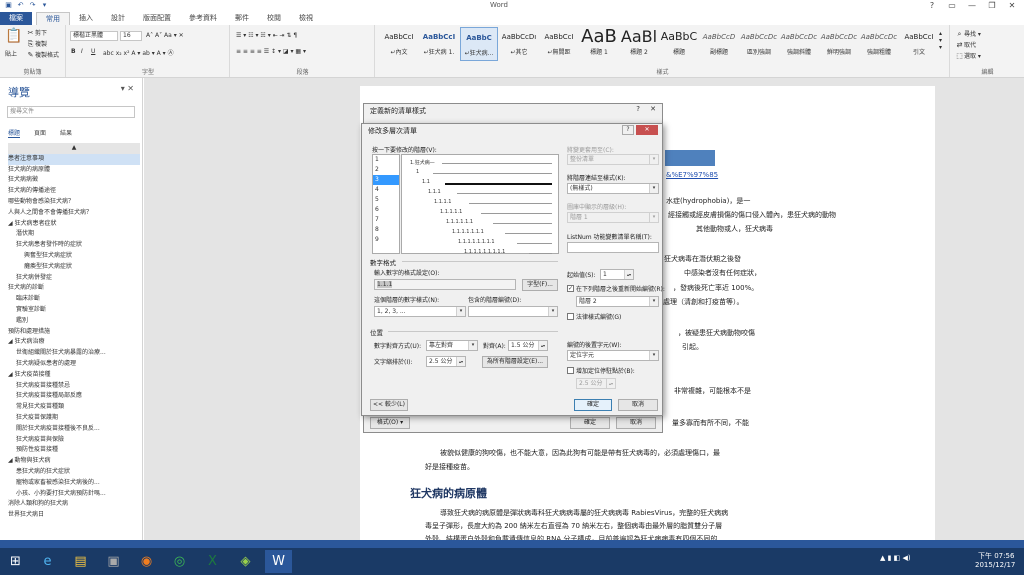 This screenshot has height=575, width=1024. What do you see at coordinates (799, 44) in the screenshot?
I see `style-item: AaBbCcDc 強調斜體` at bounding box center [799, 44].